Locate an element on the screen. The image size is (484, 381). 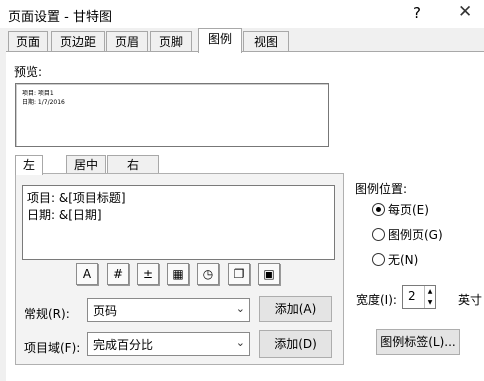
tab-page: 页面 is located at coordinates (28, 41).